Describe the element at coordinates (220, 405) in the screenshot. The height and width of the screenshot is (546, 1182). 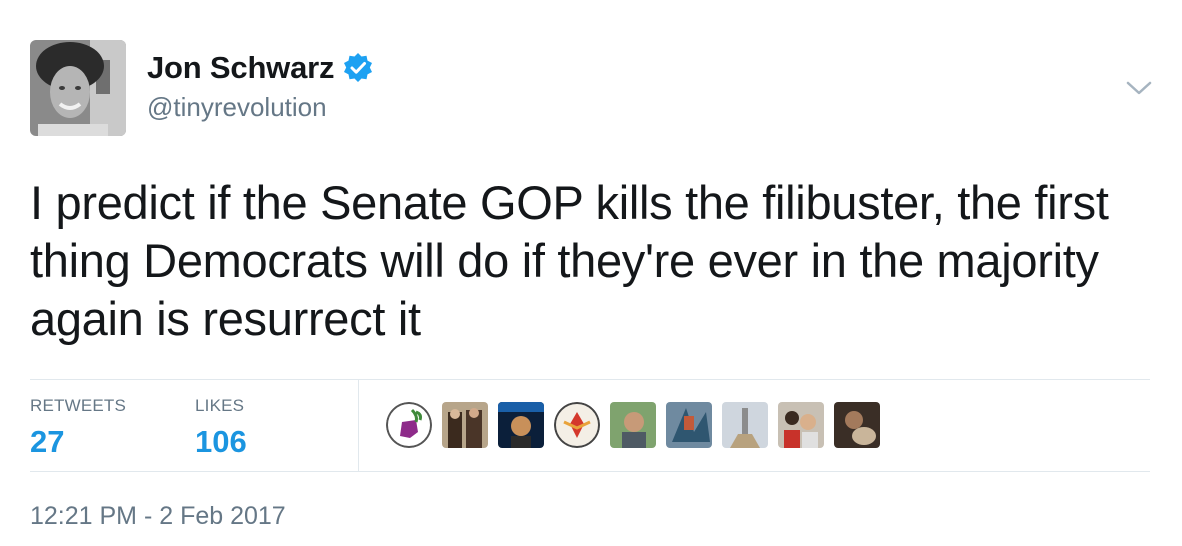
I see `likes-label: LIKES` at that location.